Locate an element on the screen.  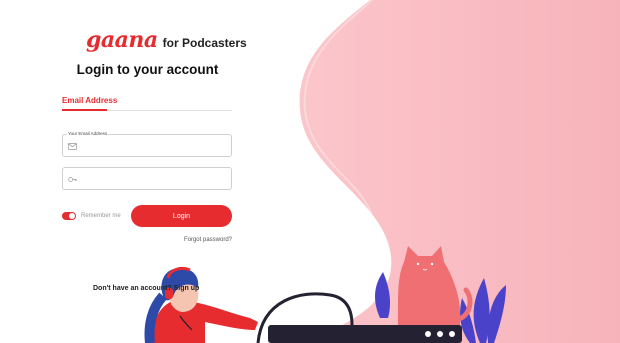
desk-screen is located at coordinates (359, 317).